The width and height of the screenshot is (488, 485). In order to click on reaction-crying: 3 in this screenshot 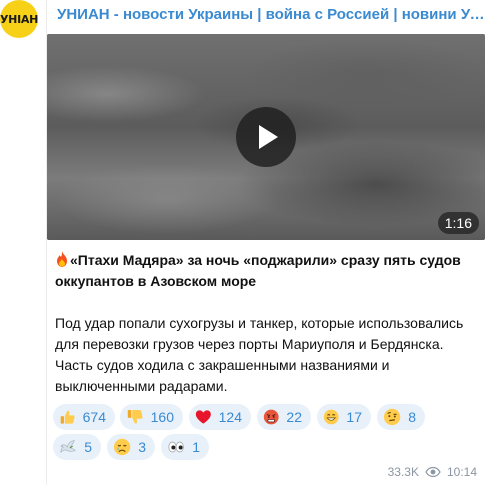, I will do `click(131, 447)`.